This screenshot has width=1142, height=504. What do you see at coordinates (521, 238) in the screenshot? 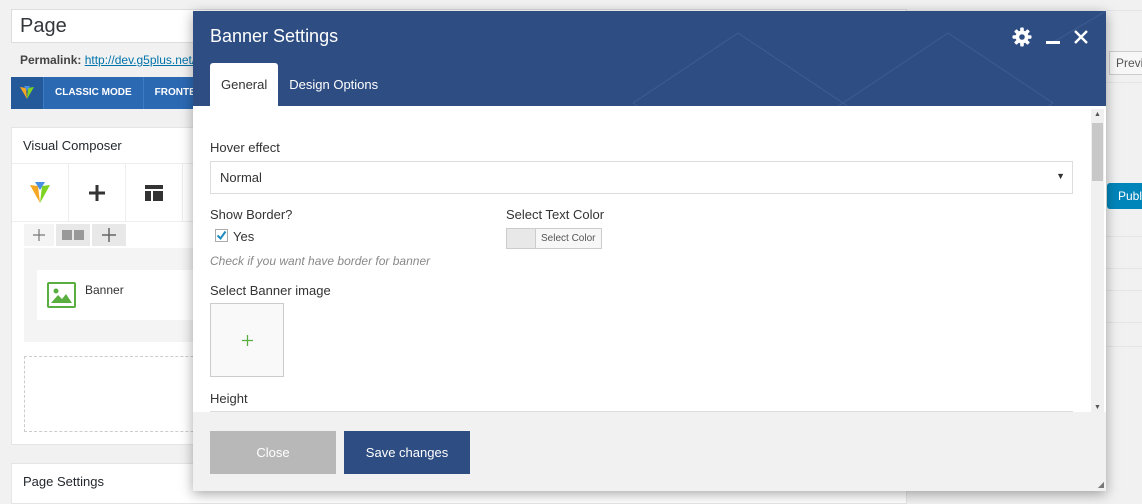
I see `color-swatch` at bounding box center [521, 238].